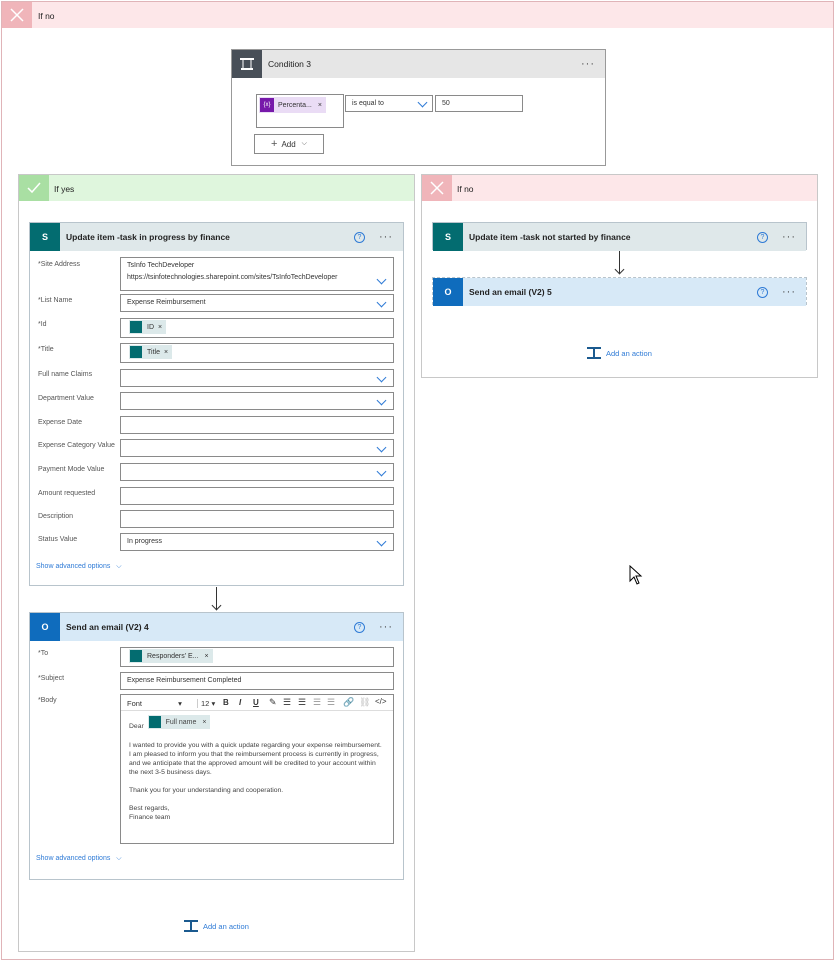 The image size is (835, 961). Describe the element at coordinates (417, 15) in the screenshot. I see `outer-if-no-header` at that location.